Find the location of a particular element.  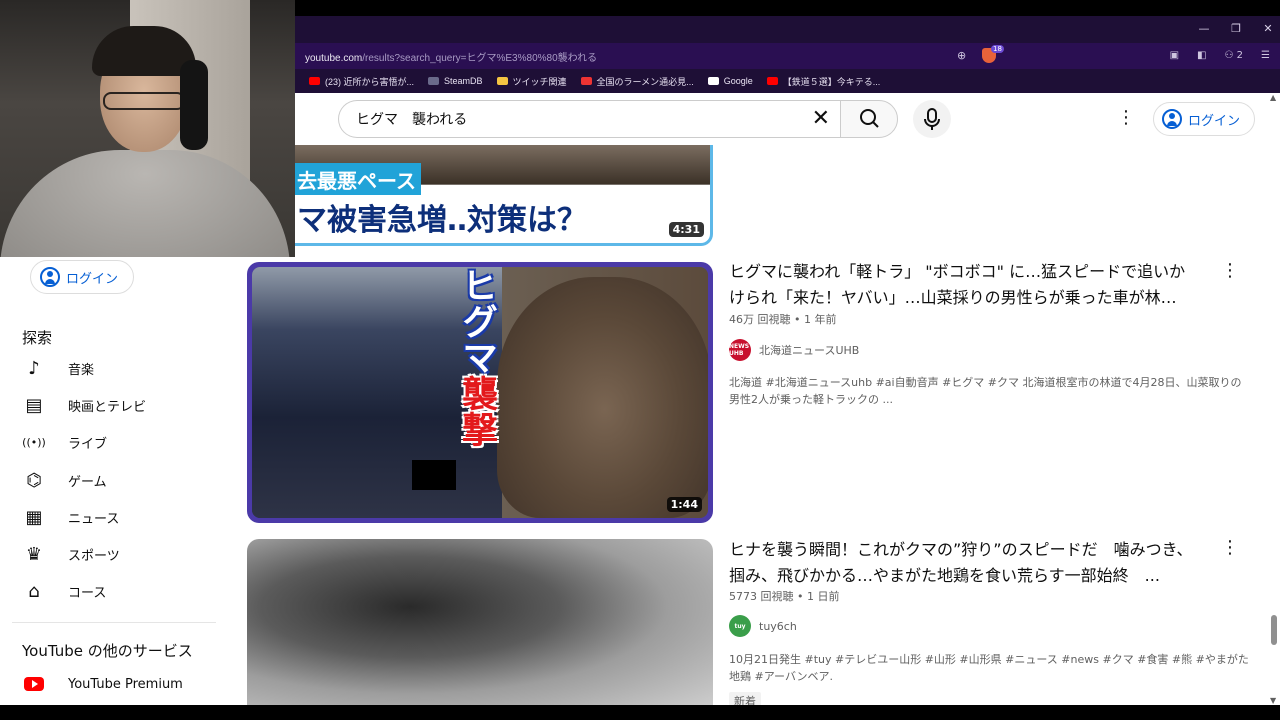

restore-icon: ❐ is located at coordinates (1236, 28).